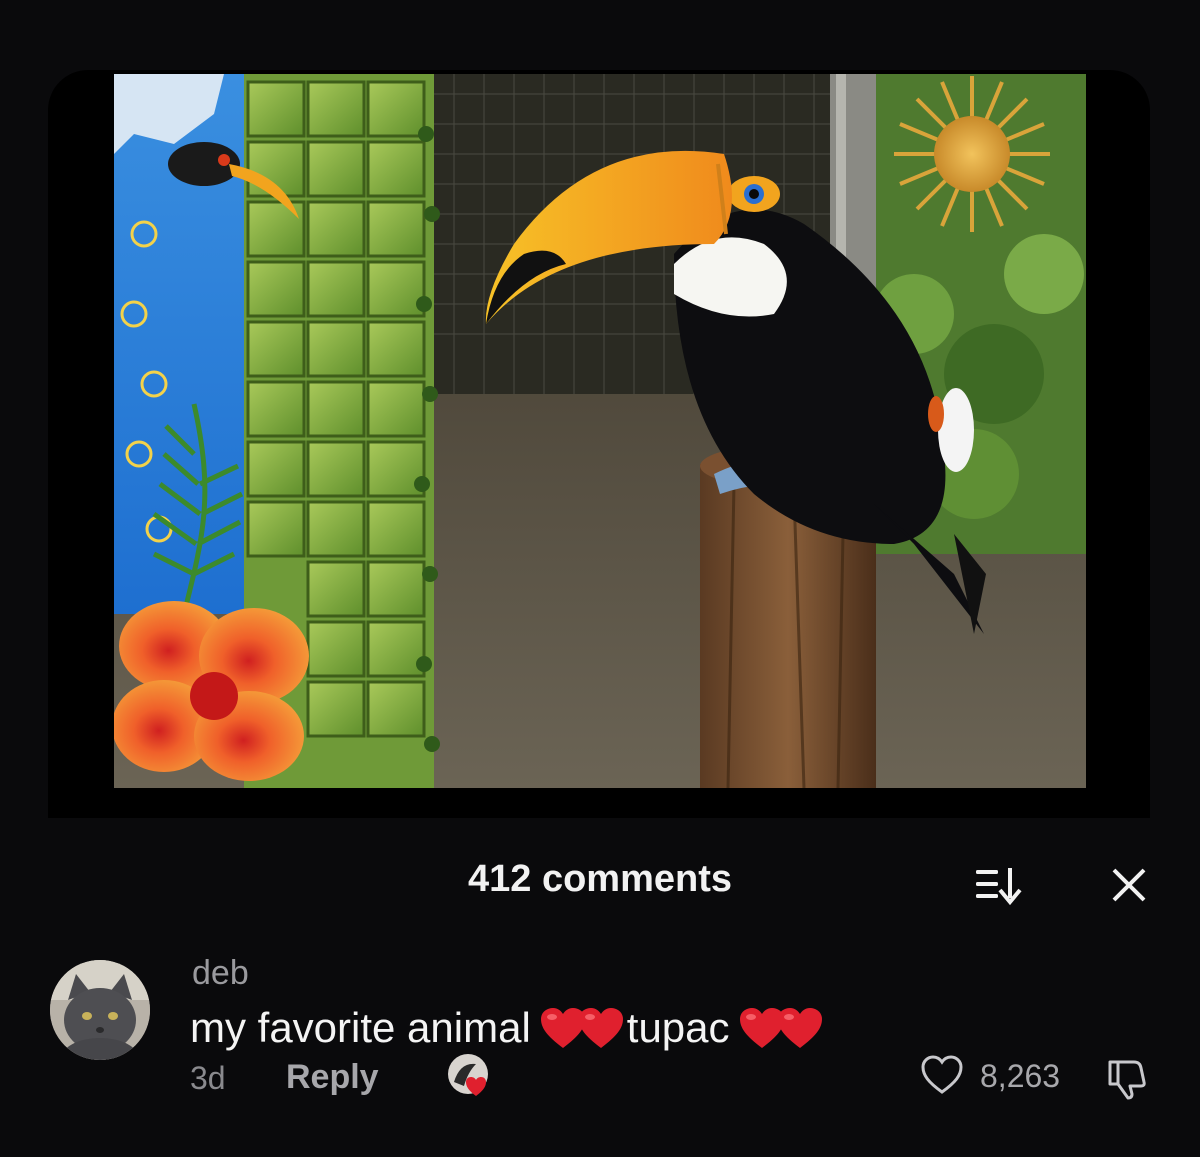 The image size is (1200, 1157). What do you see at coordinates (468, 1075) in the screenshot?
I see `creator-liked-avatar-icon` at bounding box center [468, 1075].